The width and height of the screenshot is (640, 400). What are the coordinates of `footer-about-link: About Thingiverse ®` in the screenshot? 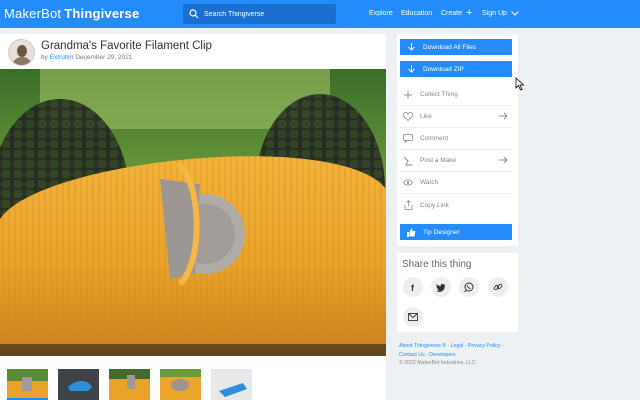 It's located at (422, 346).